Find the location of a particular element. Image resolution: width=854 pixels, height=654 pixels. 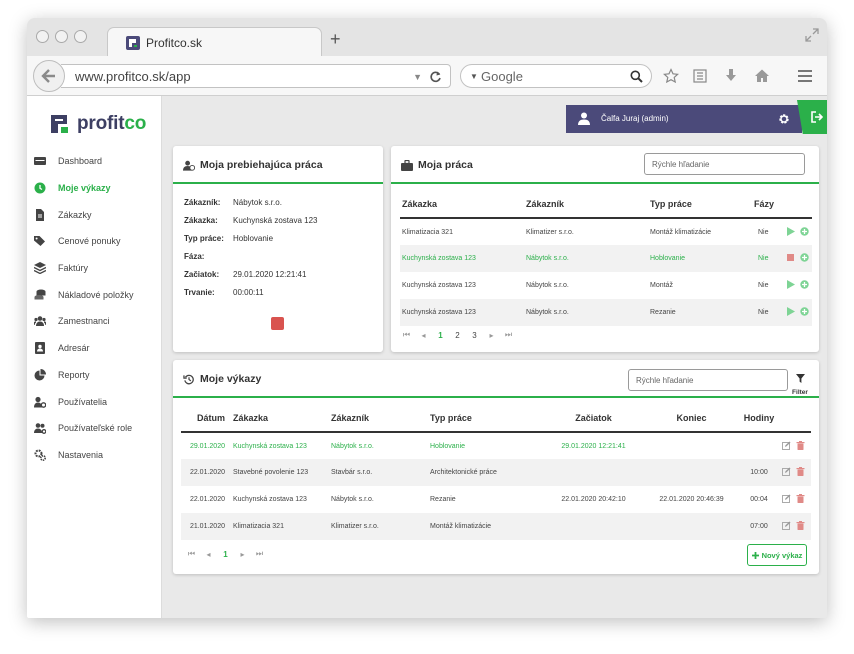

cell-typ: Architektonické práce is located at coordinates (484, 472).